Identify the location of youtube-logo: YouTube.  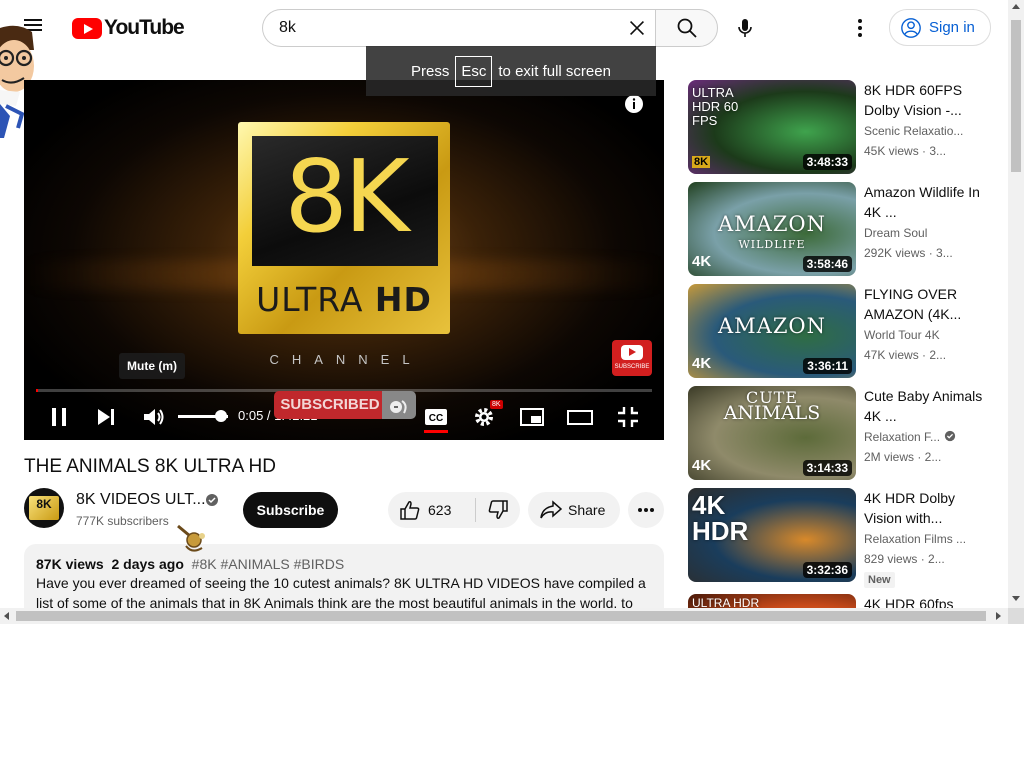
(128, 28).